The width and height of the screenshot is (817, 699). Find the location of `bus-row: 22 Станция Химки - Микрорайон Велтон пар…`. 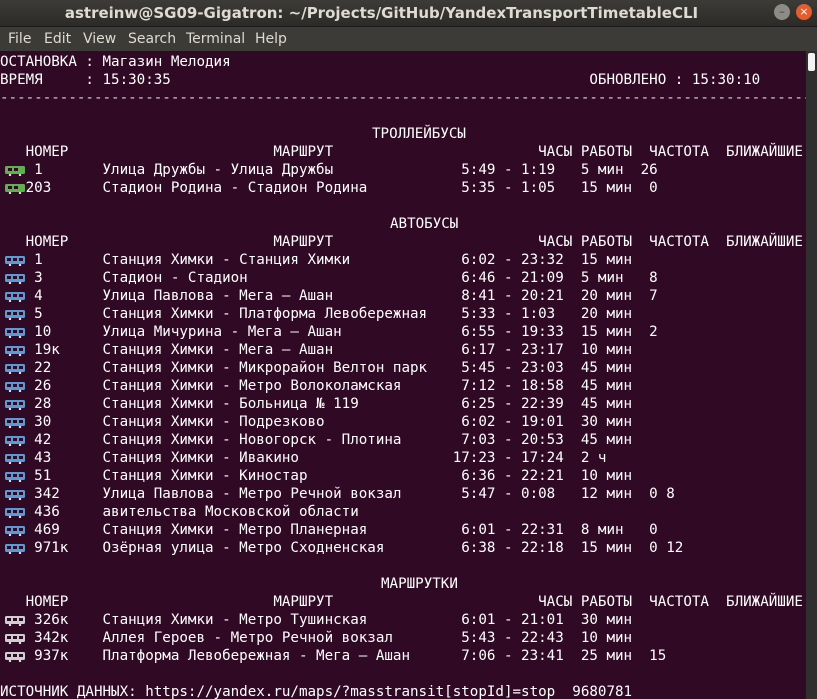

bus-row: 22 Станция Химки - Микрорайон Велтон пар… is located at coordinates (316, 368).